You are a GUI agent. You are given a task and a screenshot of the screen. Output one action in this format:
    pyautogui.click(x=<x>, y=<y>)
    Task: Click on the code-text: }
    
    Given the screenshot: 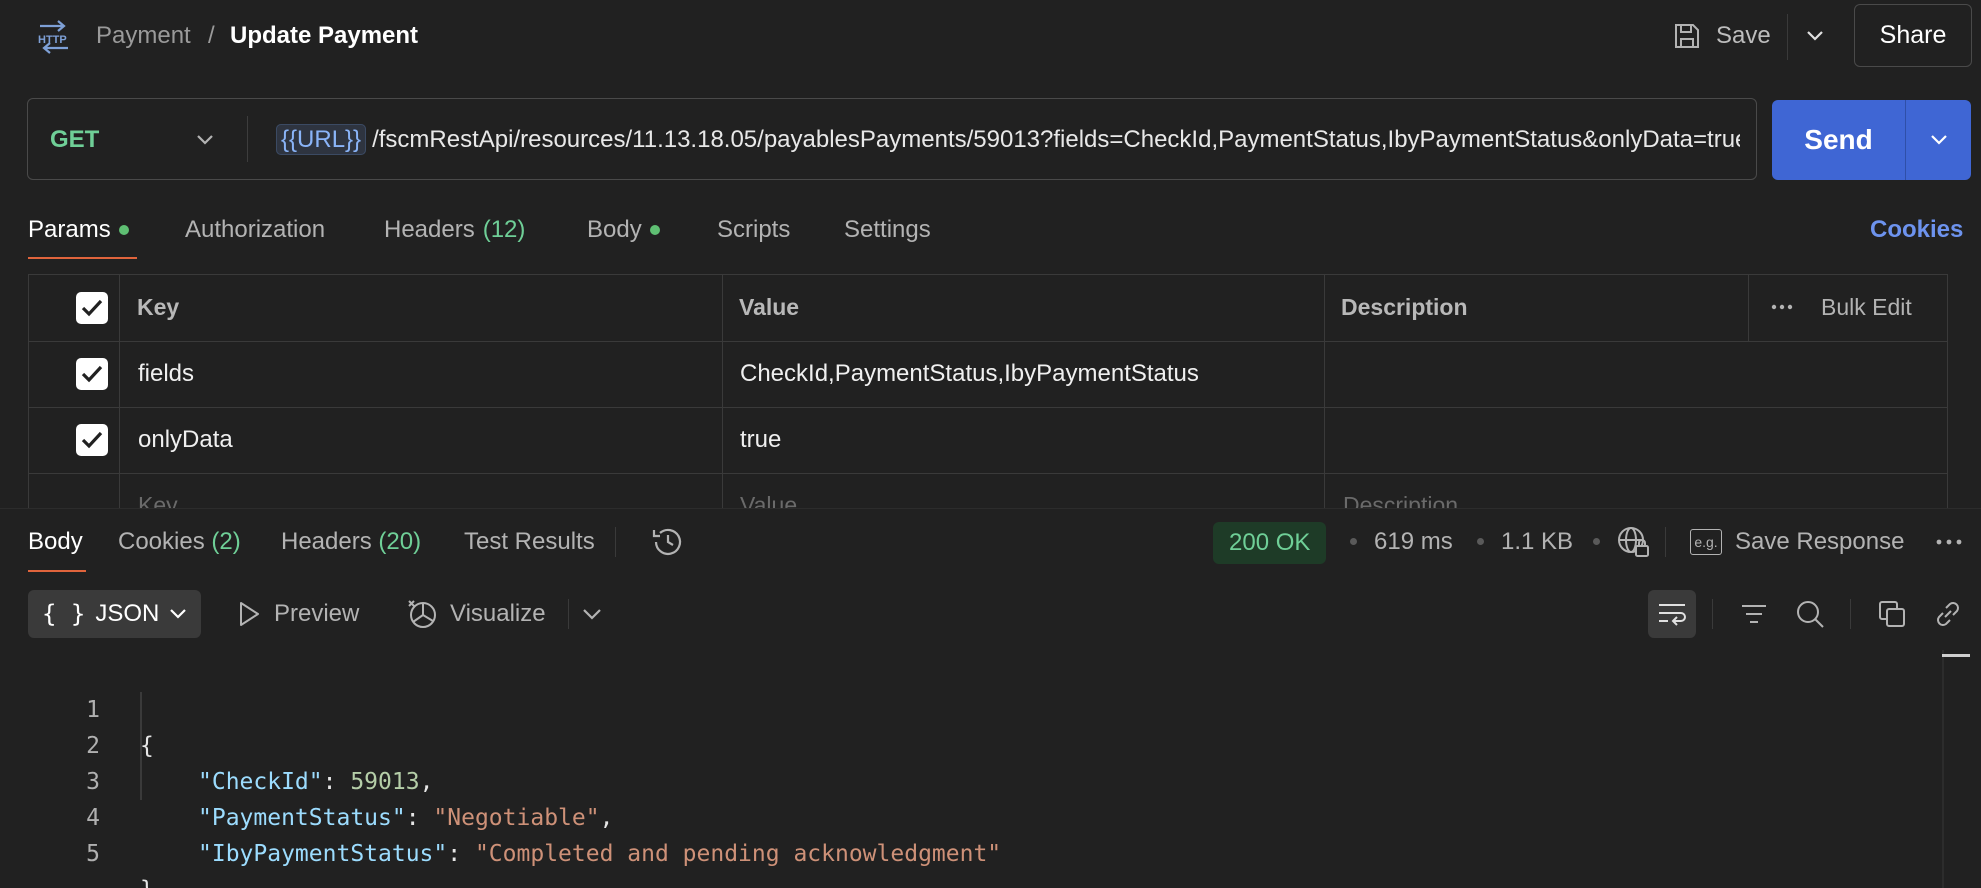 What is the action you would take?
    pyautogui.click(x=147, y=880)
    